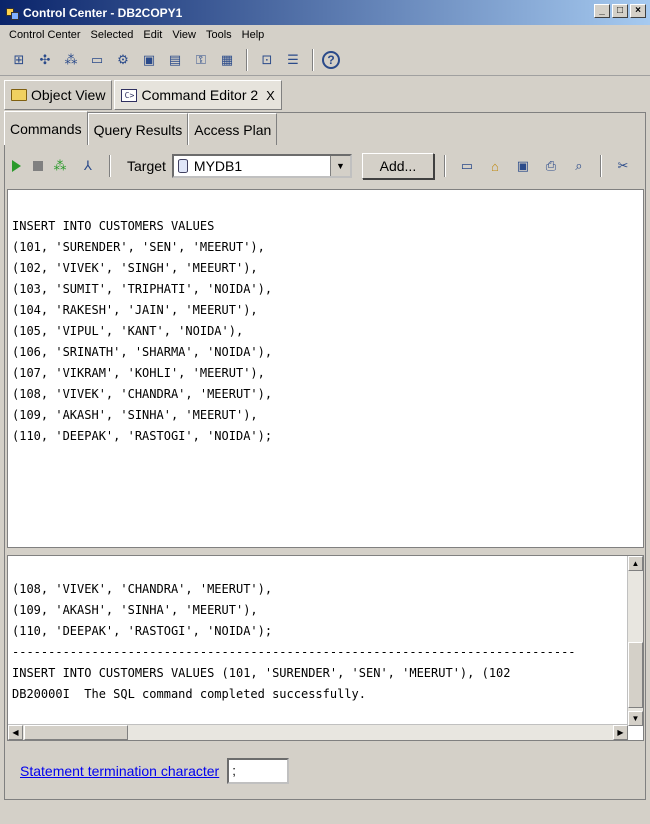  Describe the element at coordinates (19, 60) in the screenshot. I see `object-tree-icon: ⊞` at that location.